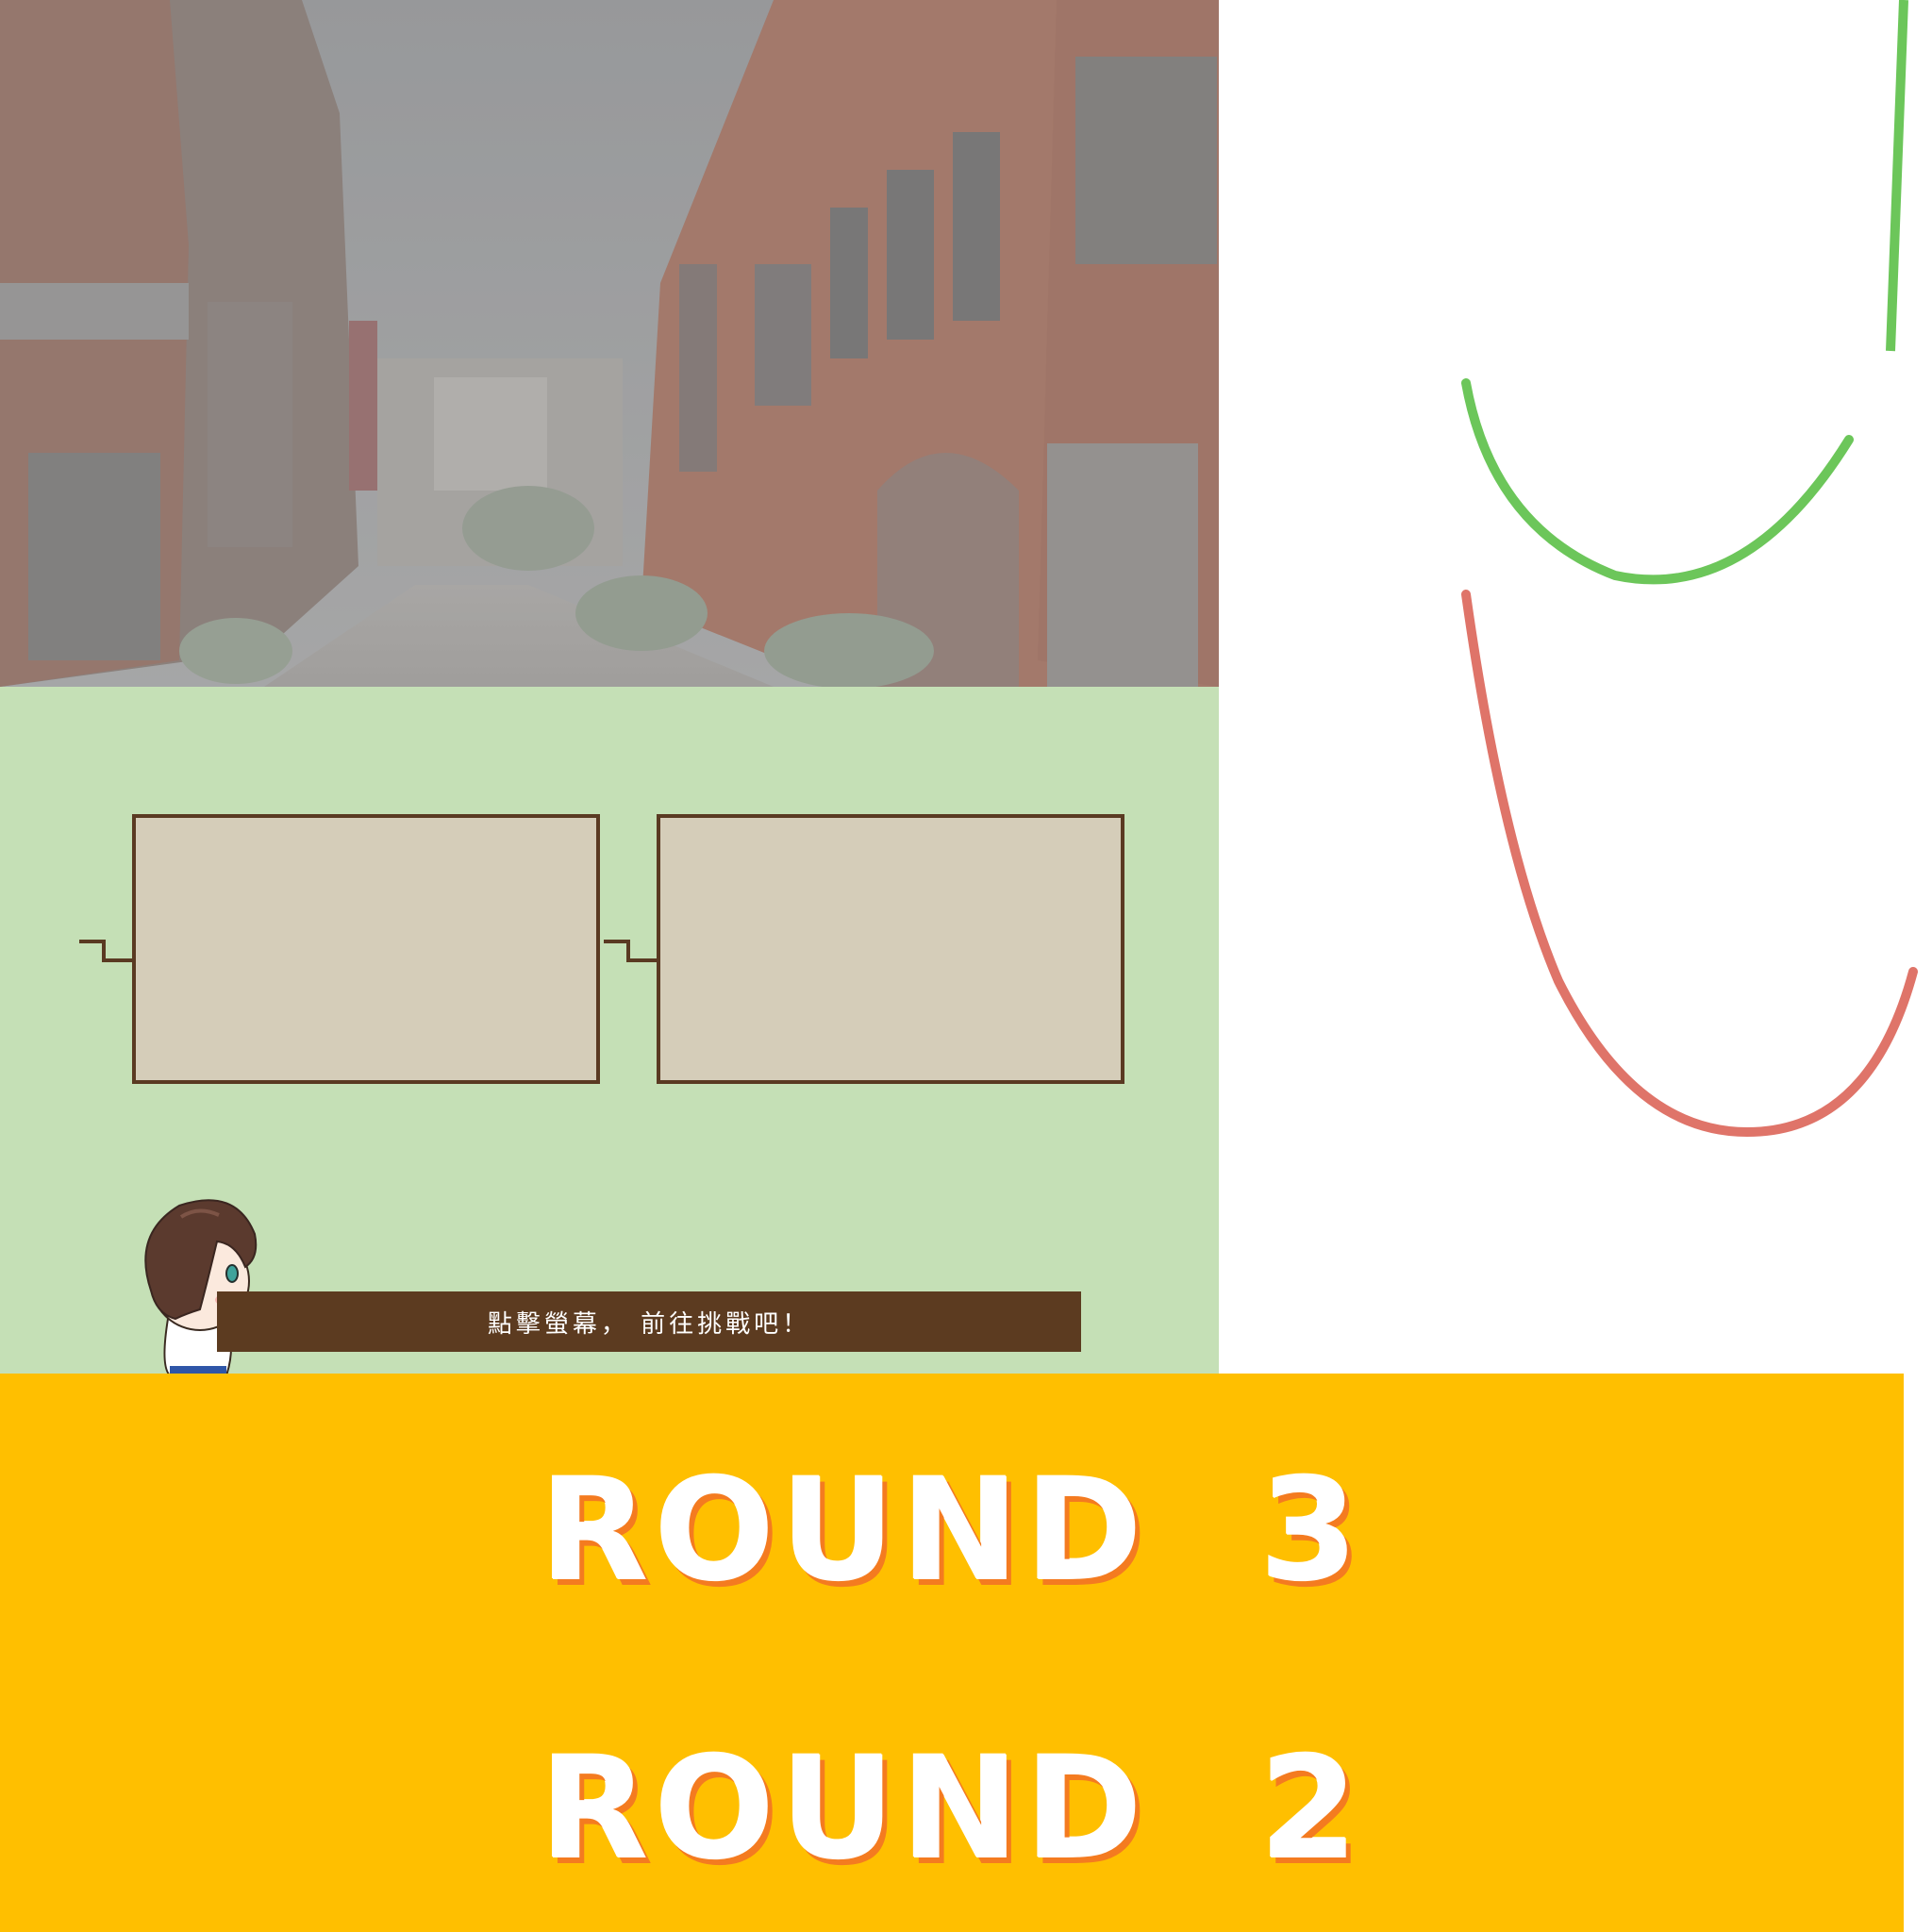 The image size is (1932, 1932). Describe the element at coordinates (1689, 864) in the screenshot. I see `red-arc-curve` at that location.